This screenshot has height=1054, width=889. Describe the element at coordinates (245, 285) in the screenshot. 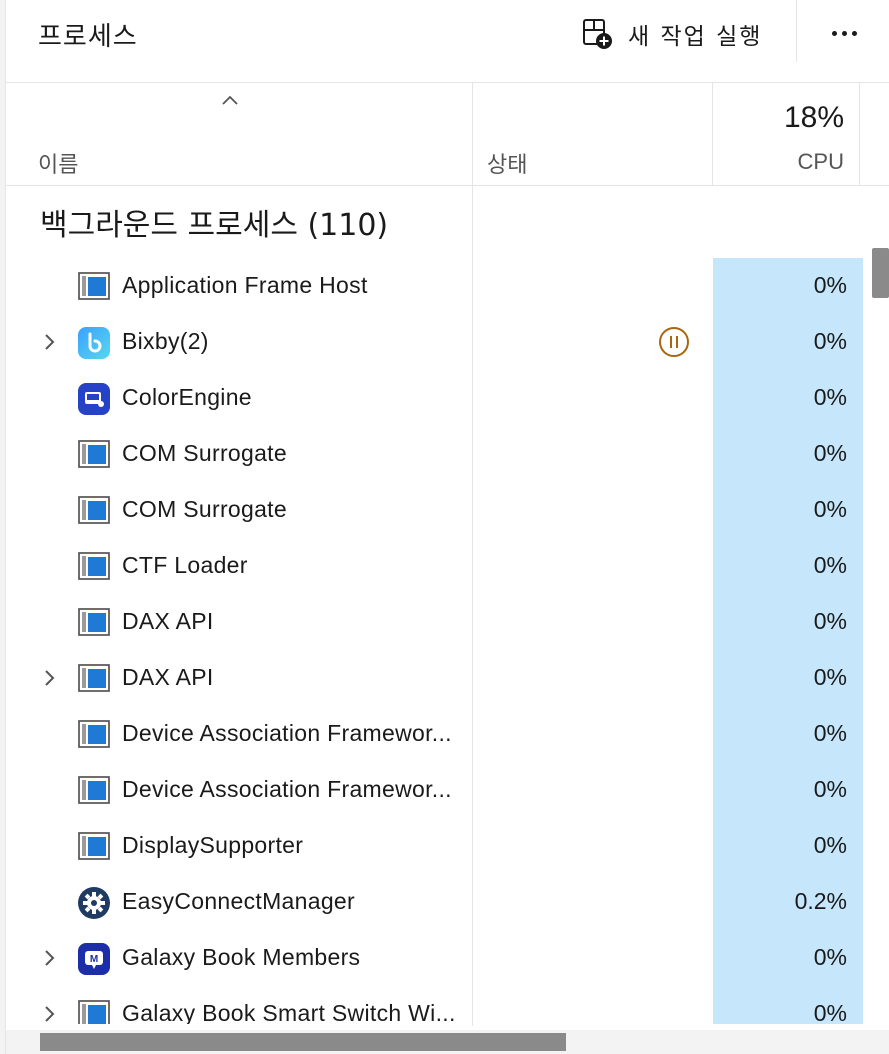

I see `process-name: Application Frame Host` at that location.